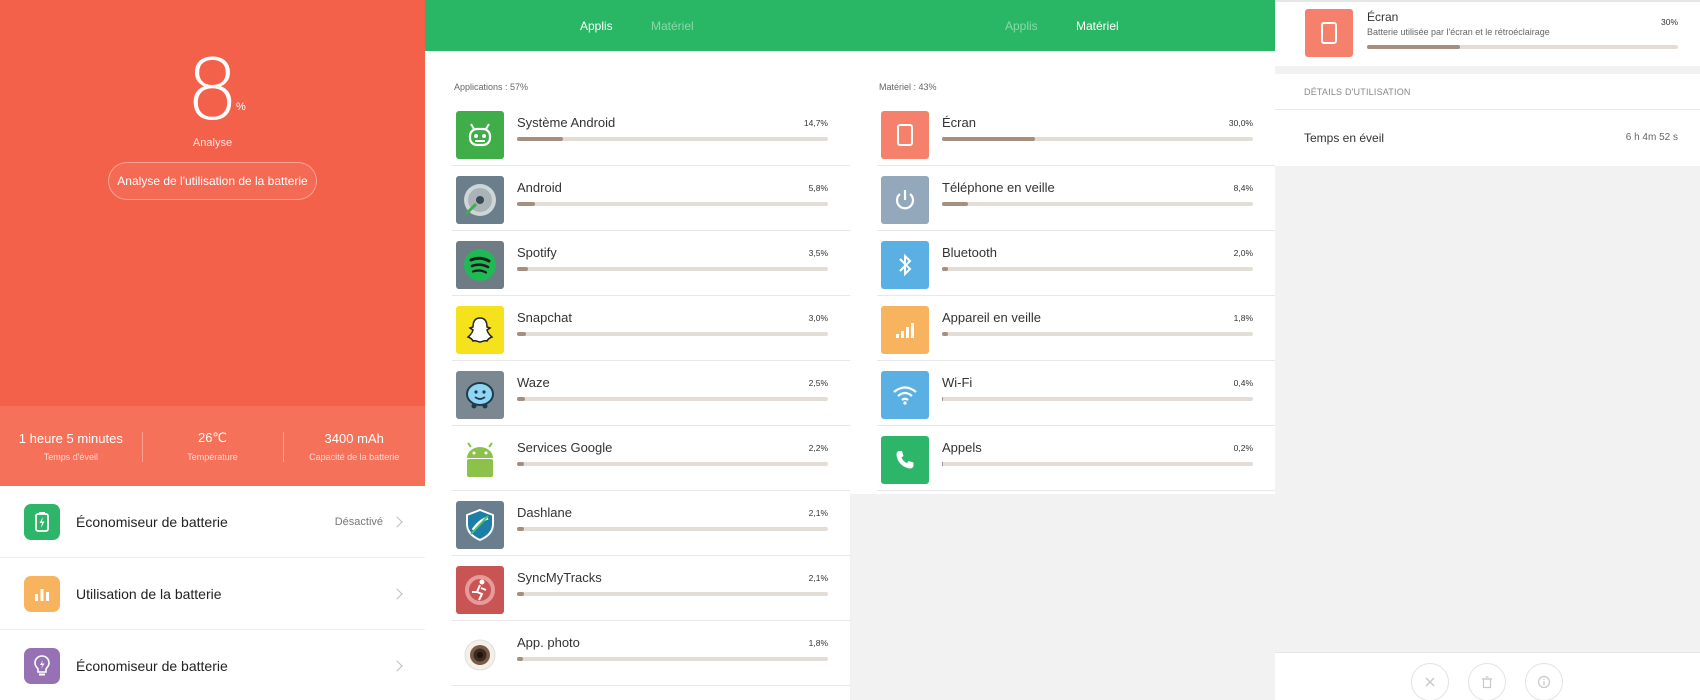 The width and height of the screenshot is (1700, 700). What do you see at coordinates (149, 593) in the screenshot?
I see `menu-label: Utilisation de la batterie` at bounding box center [149, 593].